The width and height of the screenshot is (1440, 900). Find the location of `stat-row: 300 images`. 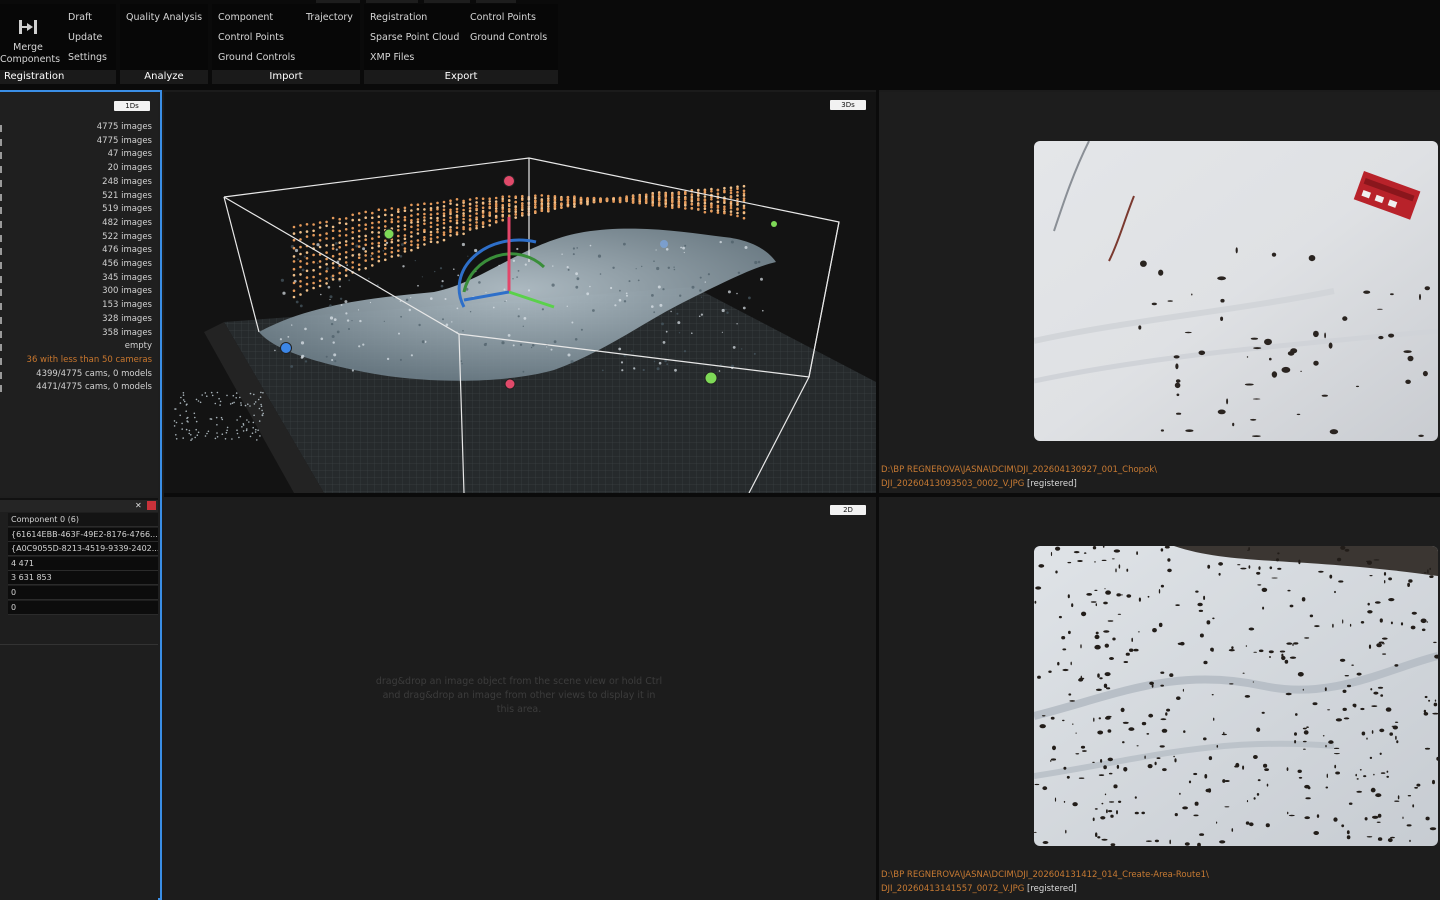

stat-row: 300 images is located at coordinates (76, 292).